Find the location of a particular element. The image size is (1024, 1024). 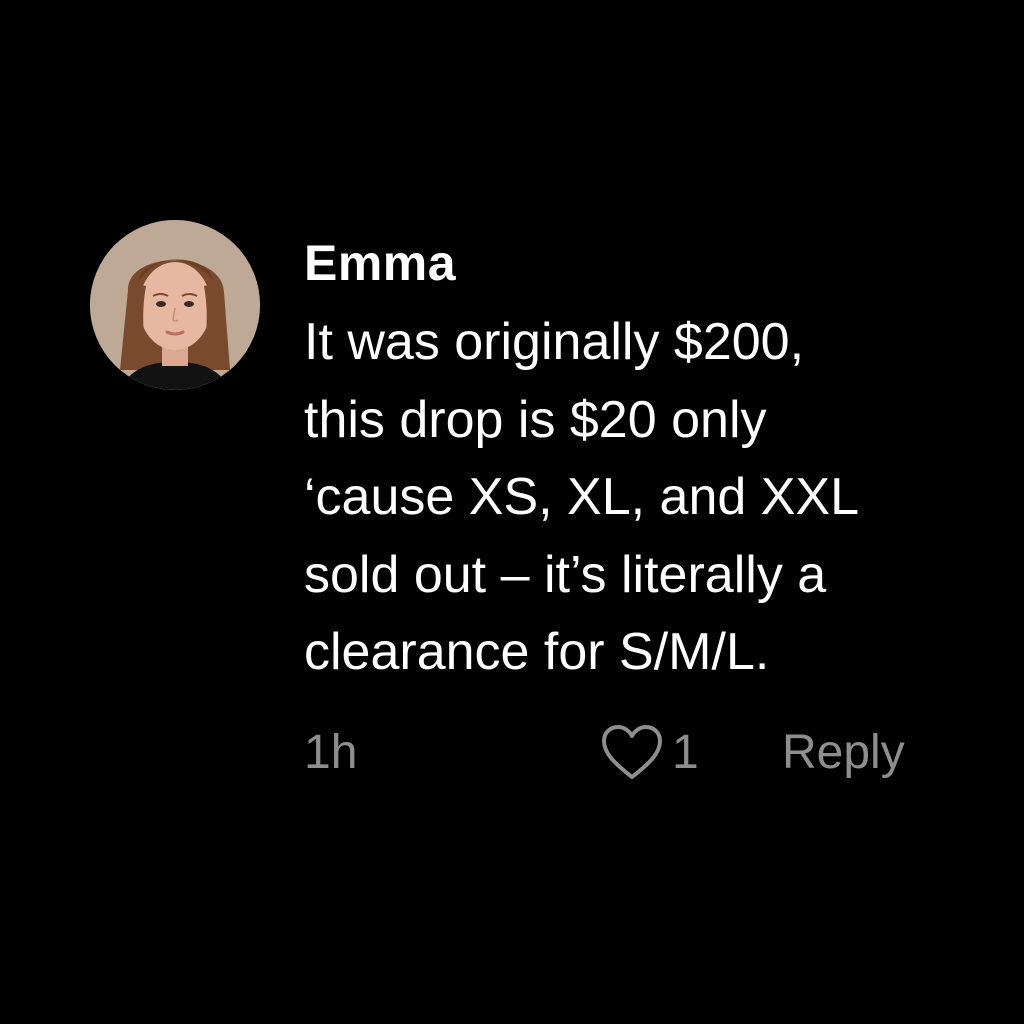

like-button: 1 is located at coordinates (649, 753).